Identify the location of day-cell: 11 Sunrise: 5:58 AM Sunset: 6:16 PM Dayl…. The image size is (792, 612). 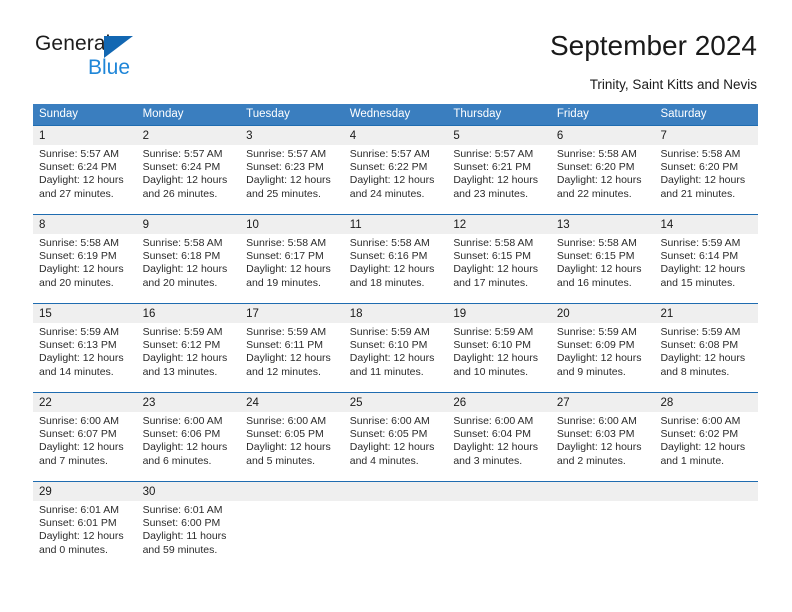
(395, 259).